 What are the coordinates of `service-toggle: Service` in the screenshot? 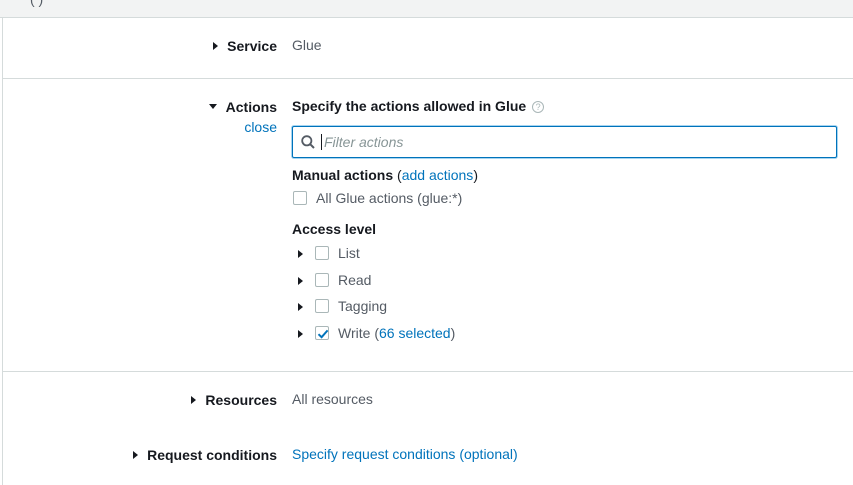 It's located at (213, 45).